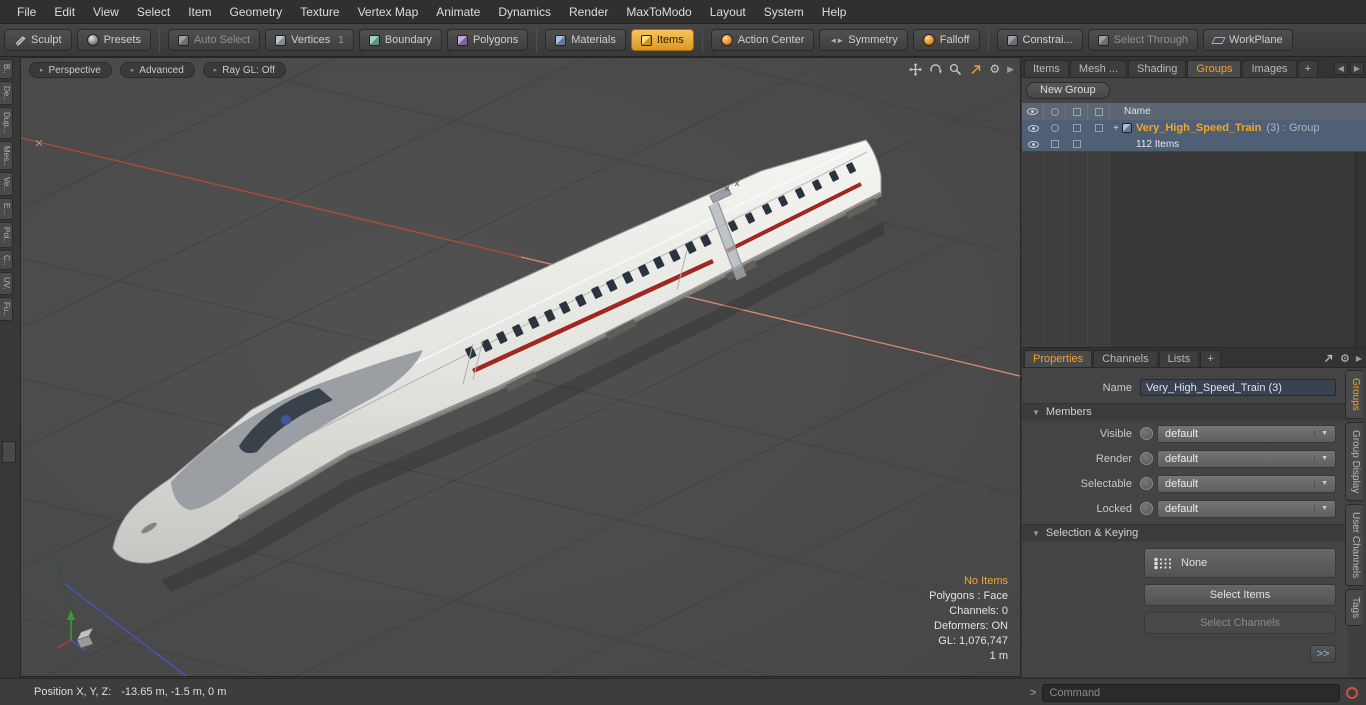  Describe the element at coordinates (38, 40) in the screenshot. I see `sculpt-button: Sculpt` at that location.